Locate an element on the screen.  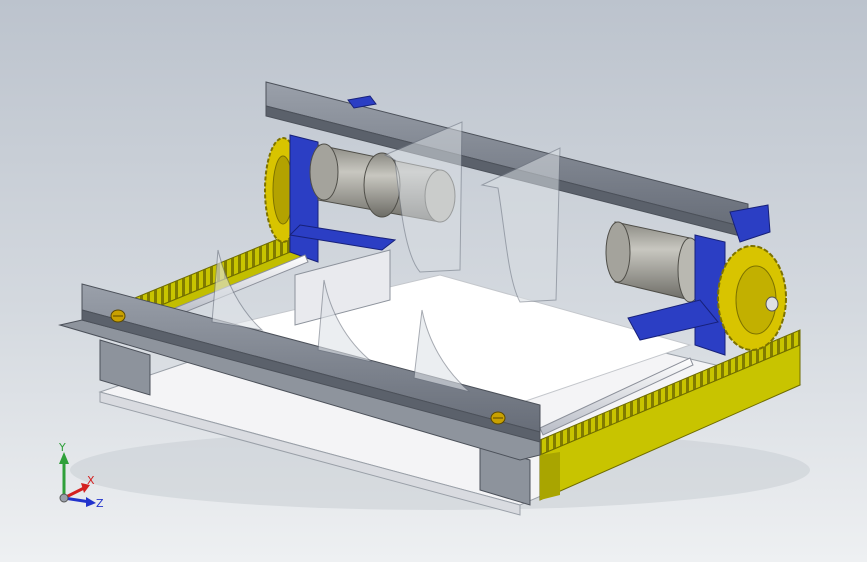
triad-x-label: X is located at coordinates (91, 480).